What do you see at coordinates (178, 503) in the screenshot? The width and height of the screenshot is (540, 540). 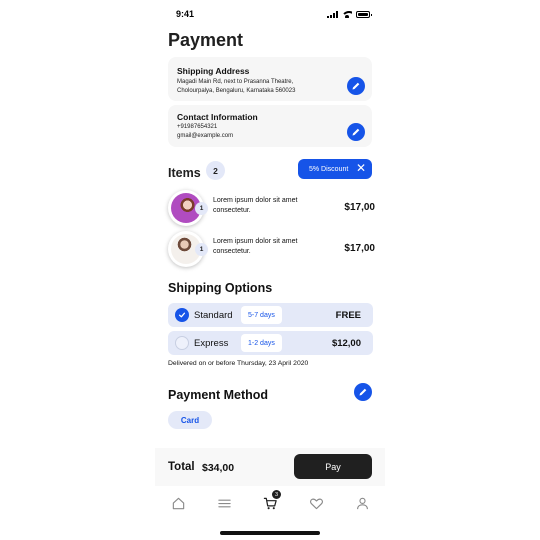 I see `home-icon` at bounding box center [178, 503].